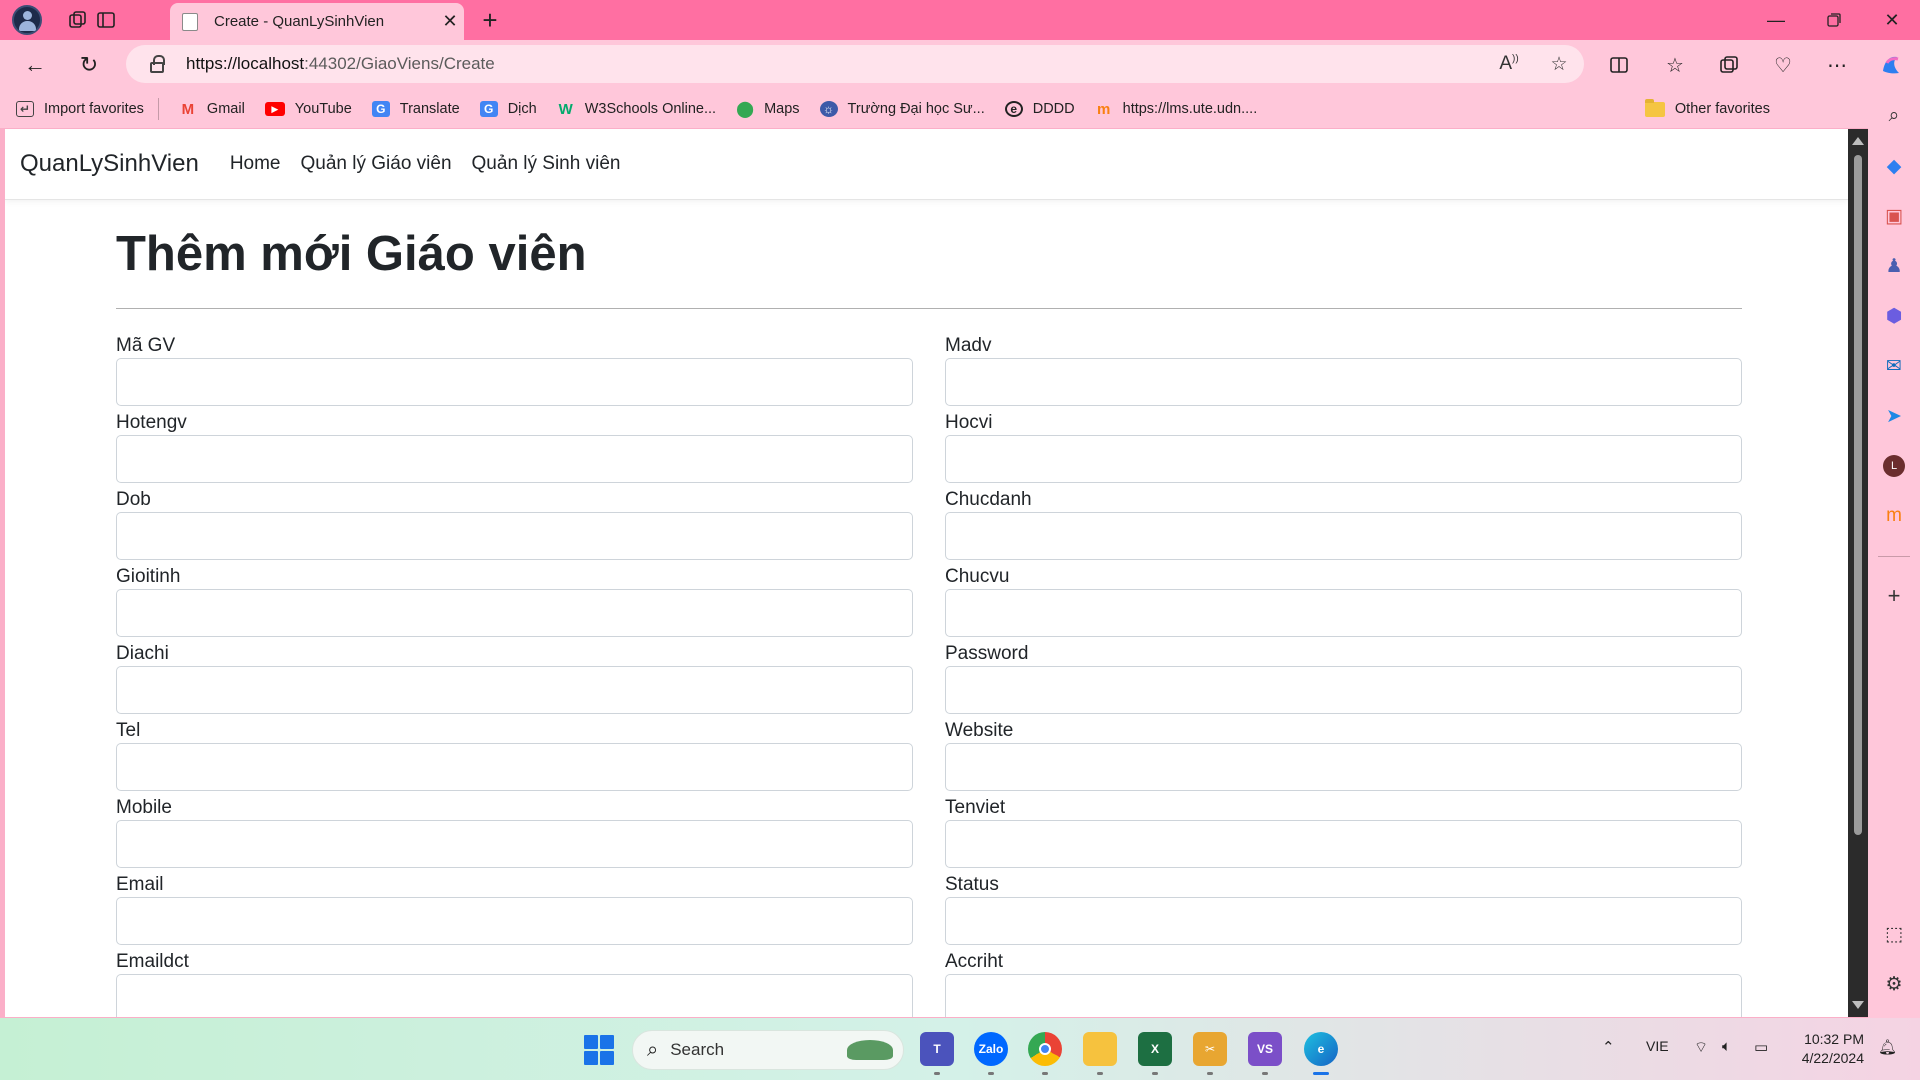 Image resolution: width=1920 pixels, height=1080 pixels. Describe the element at coordinates (599, 1050) in the screenshot. I see `windows-start-icon` at that location.